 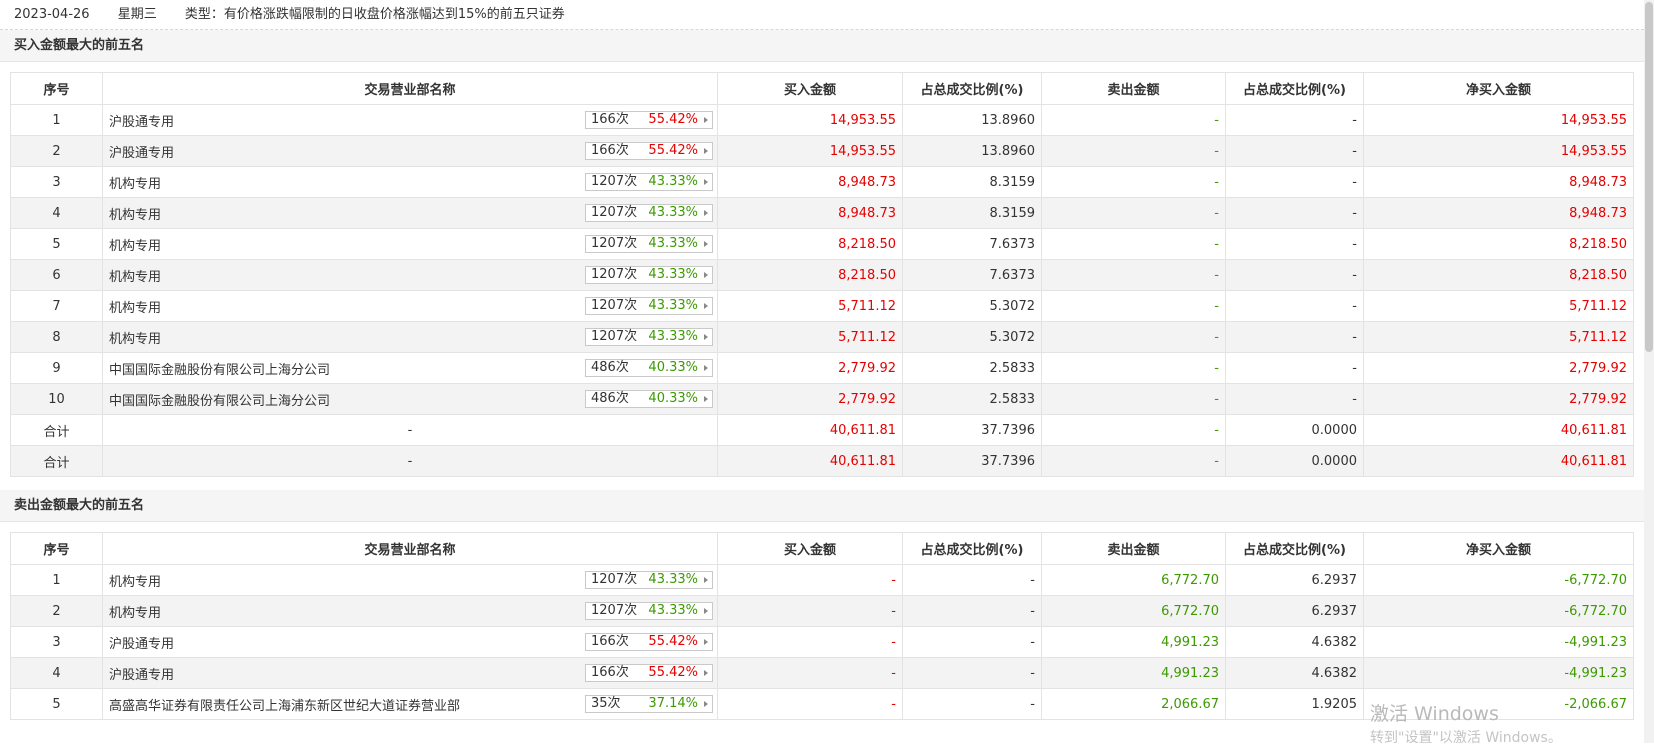 I want to click on scrollbar-thumb, so click(x=1649, y=177).